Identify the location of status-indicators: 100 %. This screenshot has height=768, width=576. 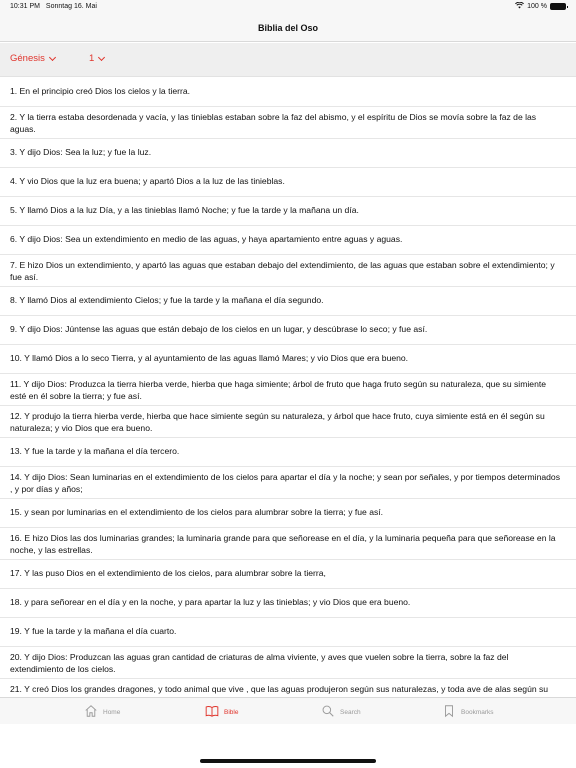
(541, 6).